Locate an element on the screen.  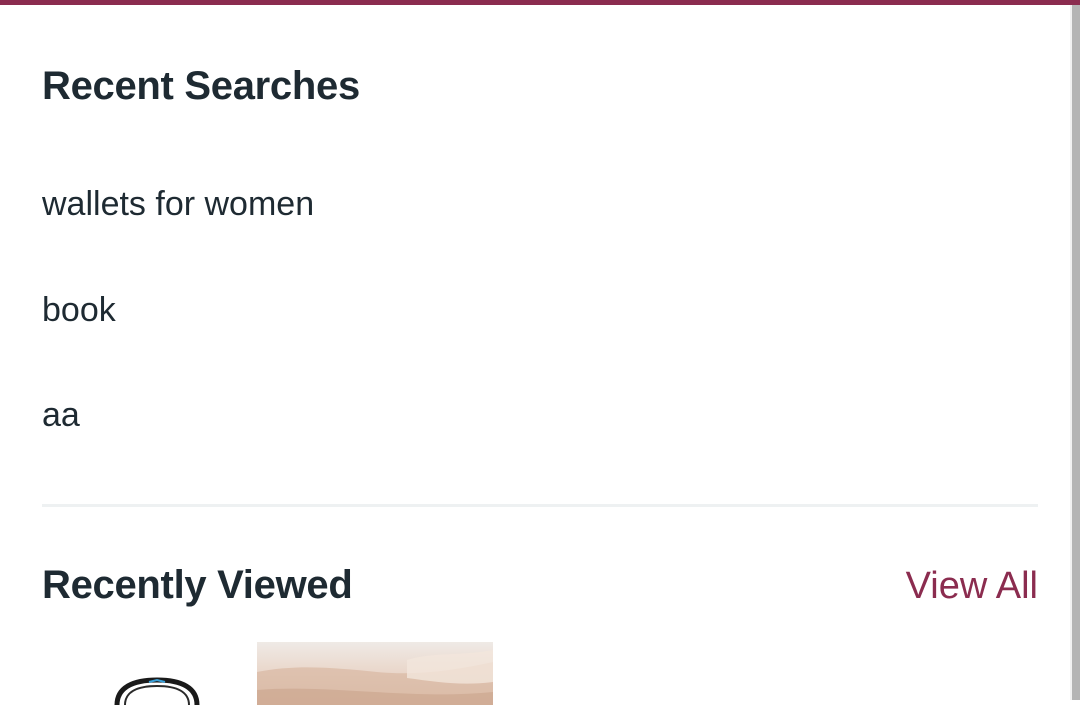
view-all-link: View All is located at coordinates (972, 586).